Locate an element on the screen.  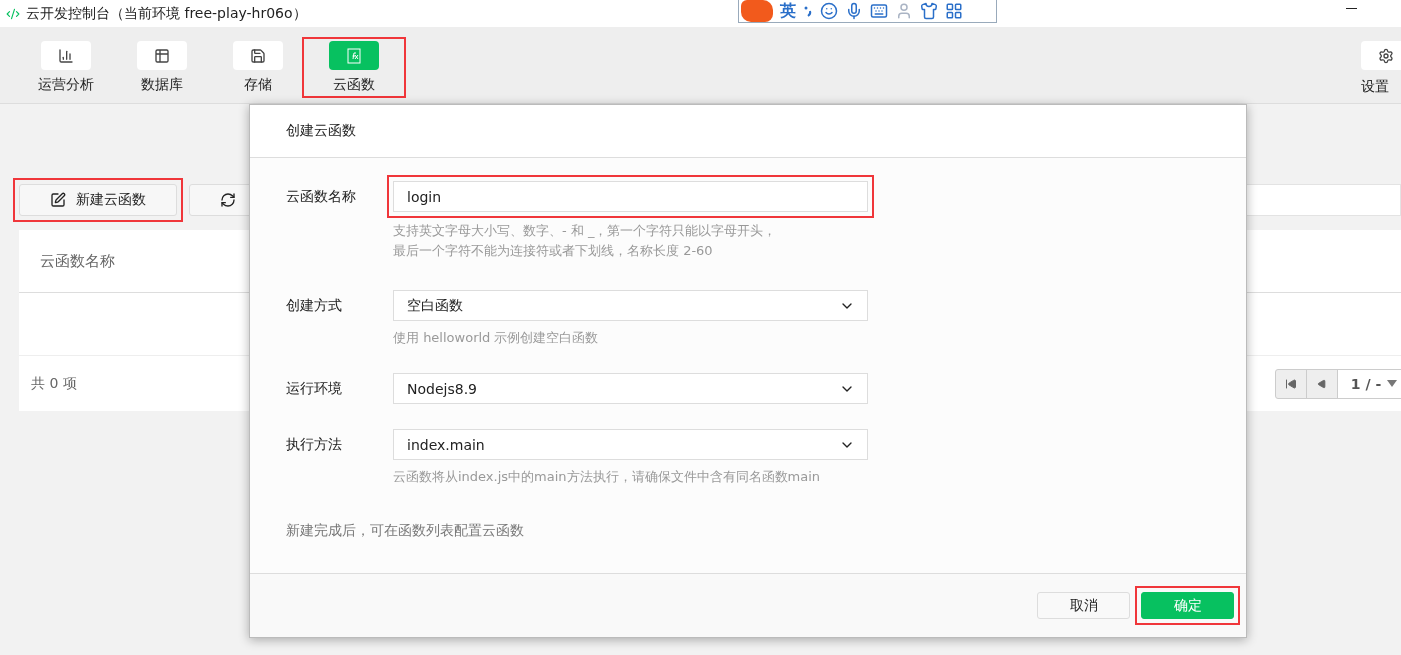
name-input: login is located at coordinates (630, 196).